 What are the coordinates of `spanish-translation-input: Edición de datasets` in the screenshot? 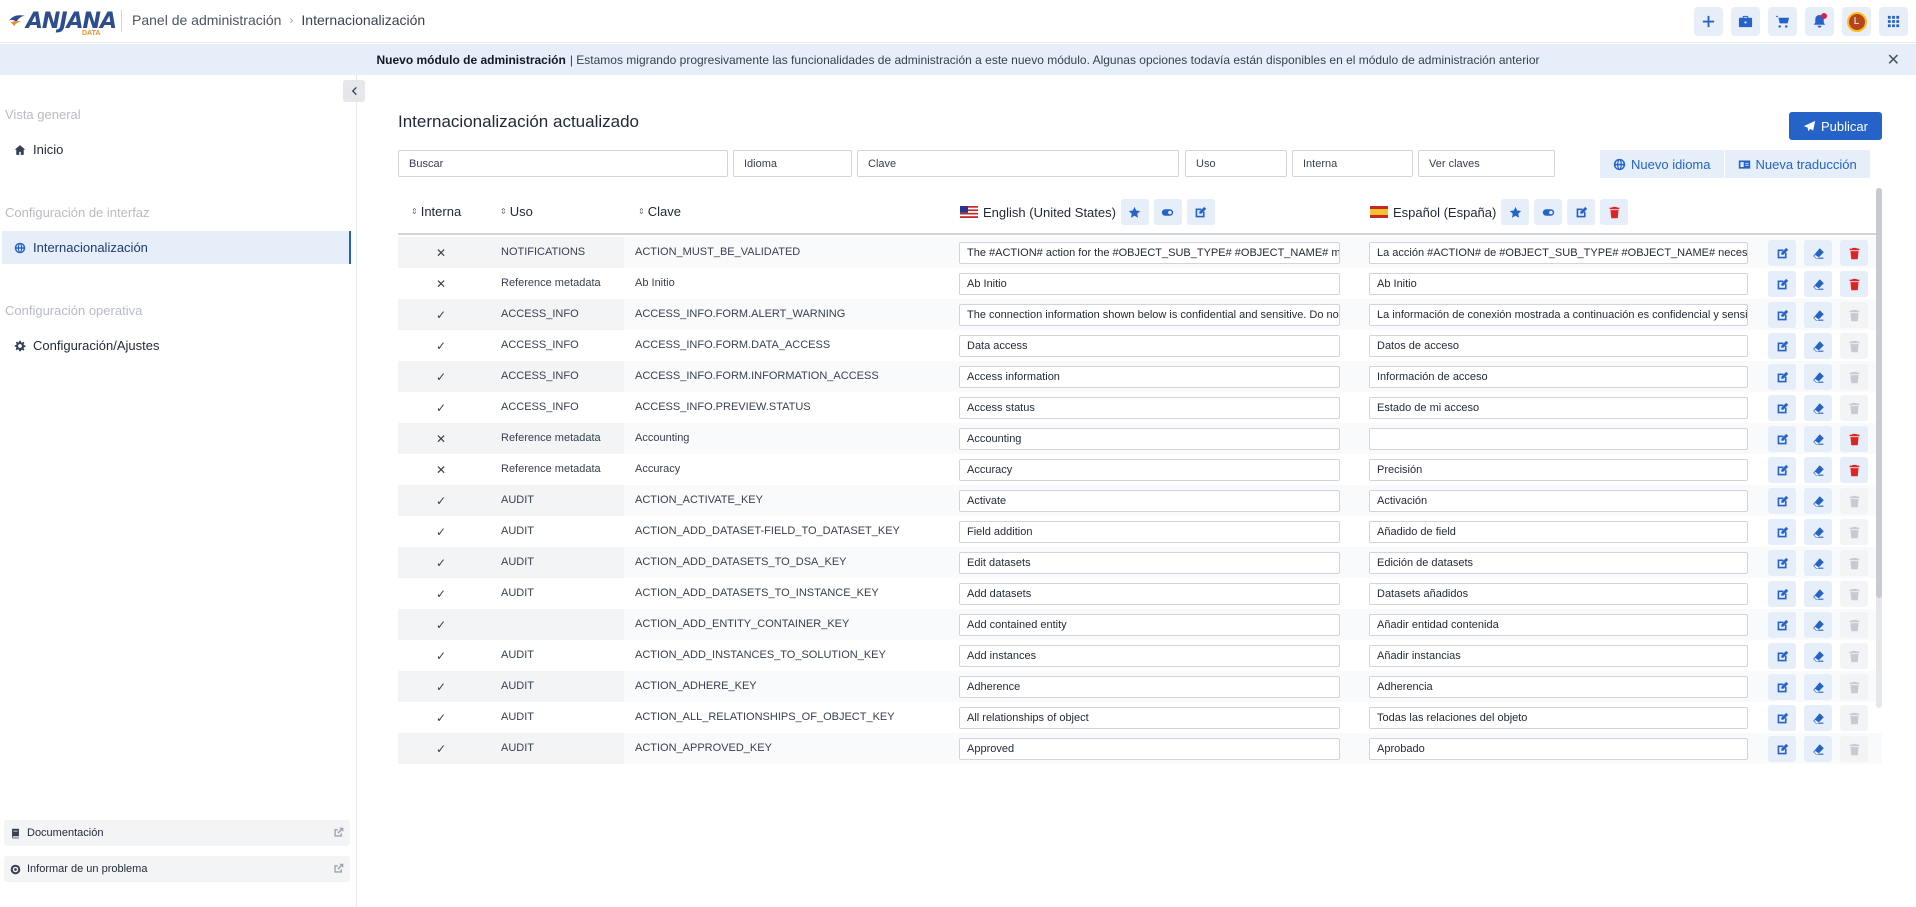 It's located at (1558, 563).